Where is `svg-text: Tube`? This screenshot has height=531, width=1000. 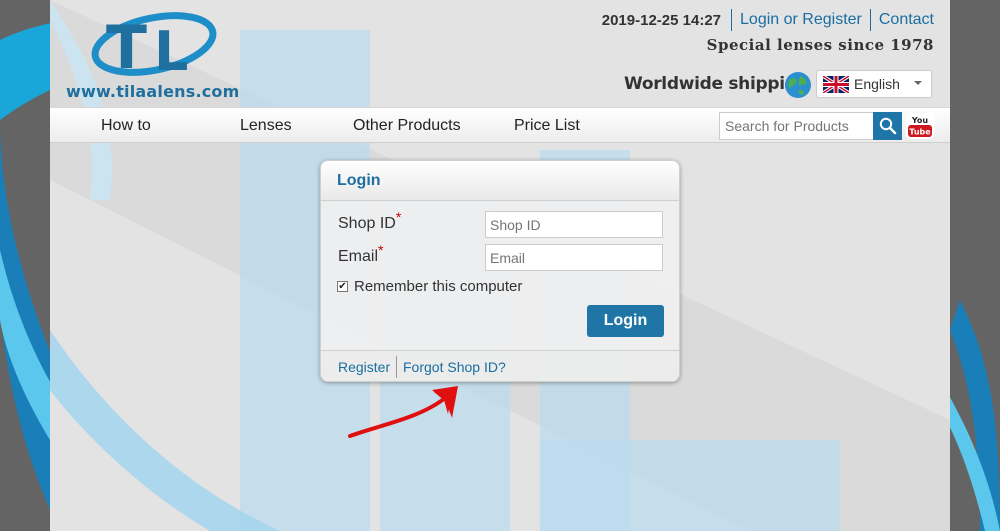 svg-text: Tube is located at coordinates (920, 132).